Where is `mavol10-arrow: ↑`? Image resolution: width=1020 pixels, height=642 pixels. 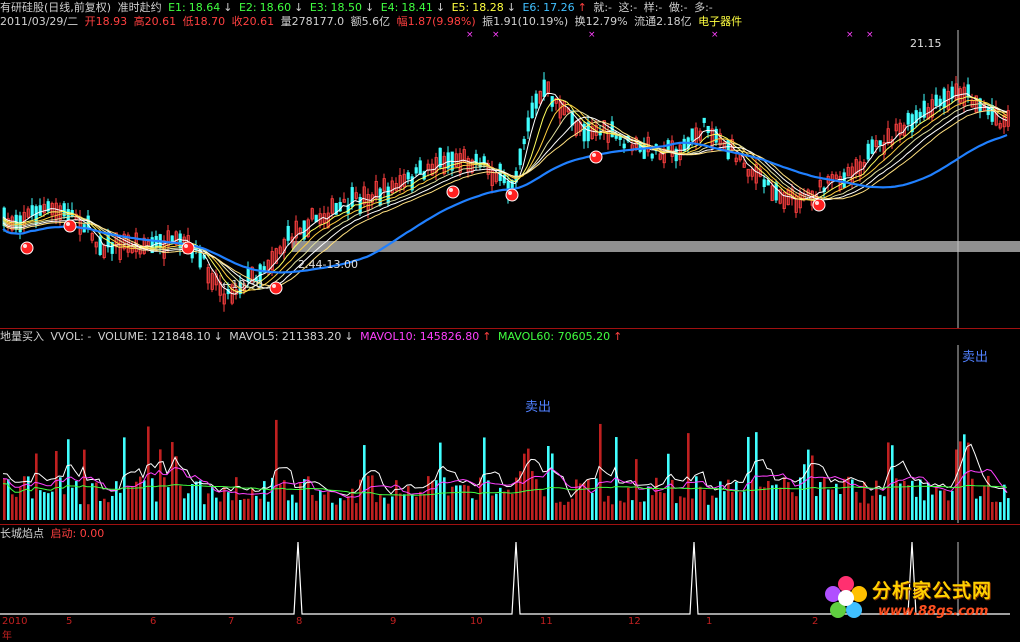
mavol10-arrow: ↑ is located at coordinates (487, 336).